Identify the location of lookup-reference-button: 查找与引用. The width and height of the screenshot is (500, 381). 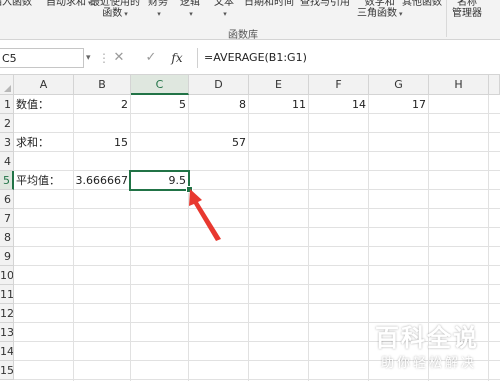
(325, 4).